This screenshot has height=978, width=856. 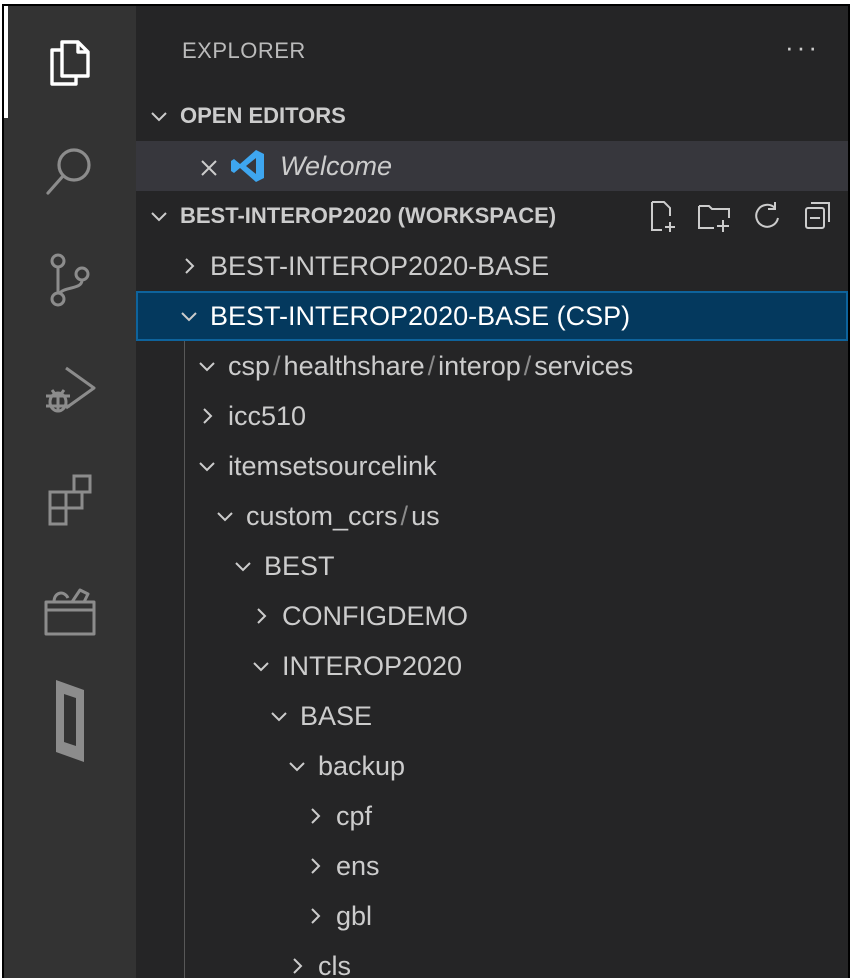 I want to click on new-folder-icon, so click(x=714, y=216).